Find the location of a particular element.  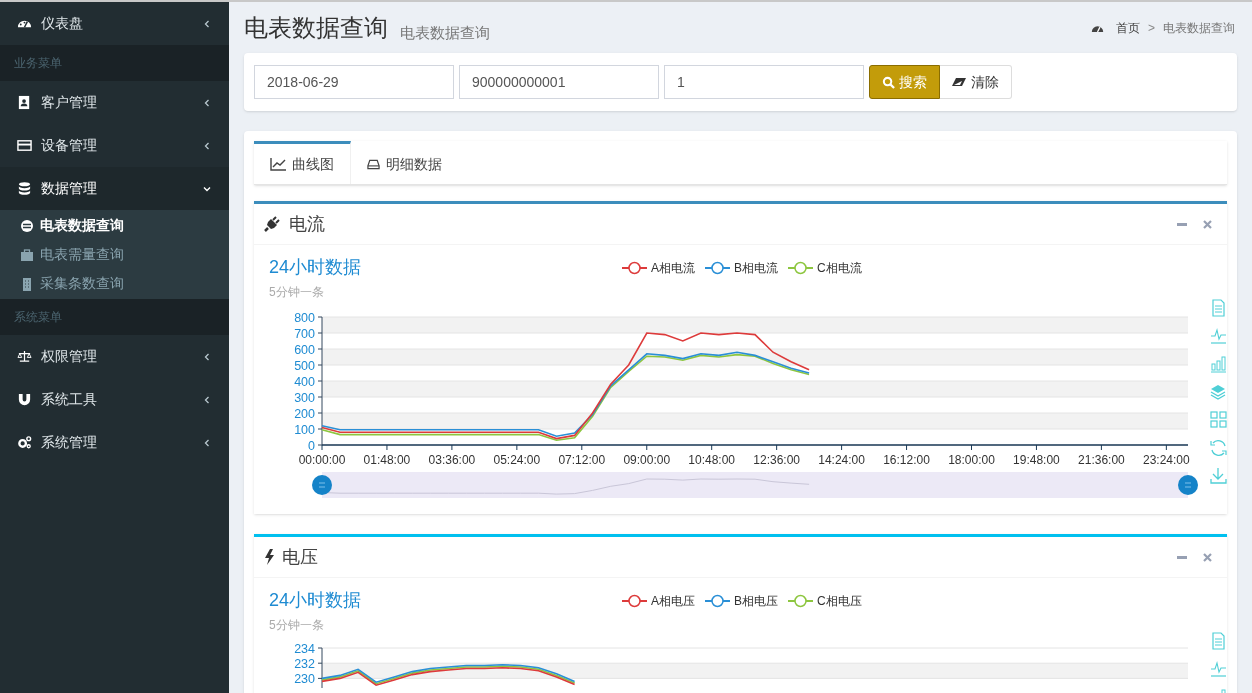

magnet-icon is located at coordinates (24, 399).